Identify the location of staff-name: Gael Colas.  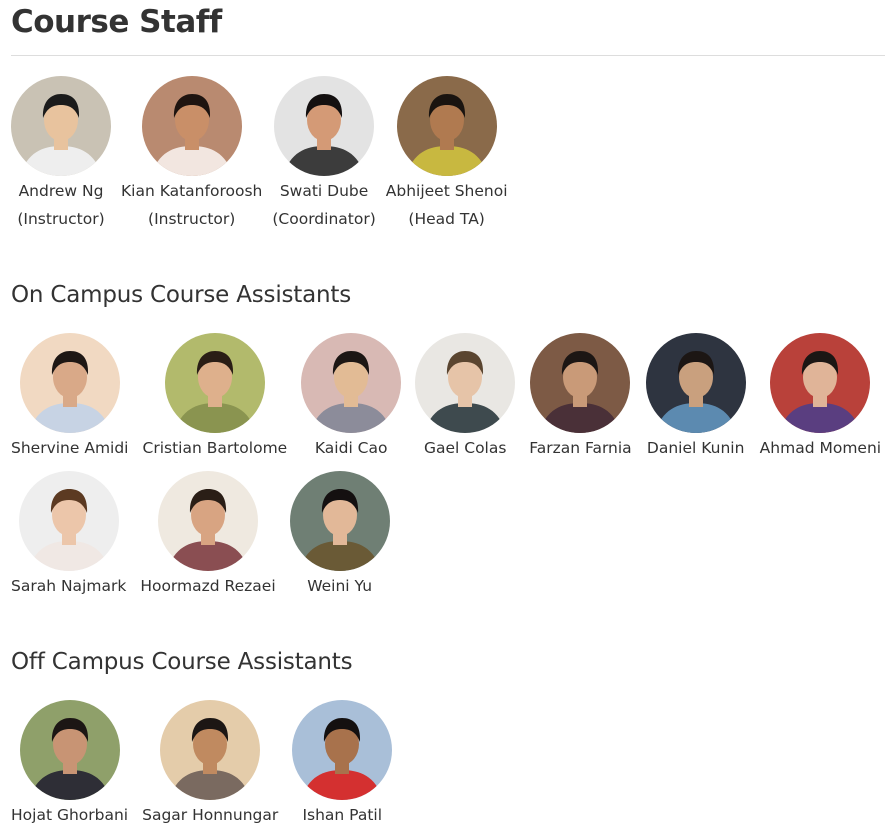
(465, 448).